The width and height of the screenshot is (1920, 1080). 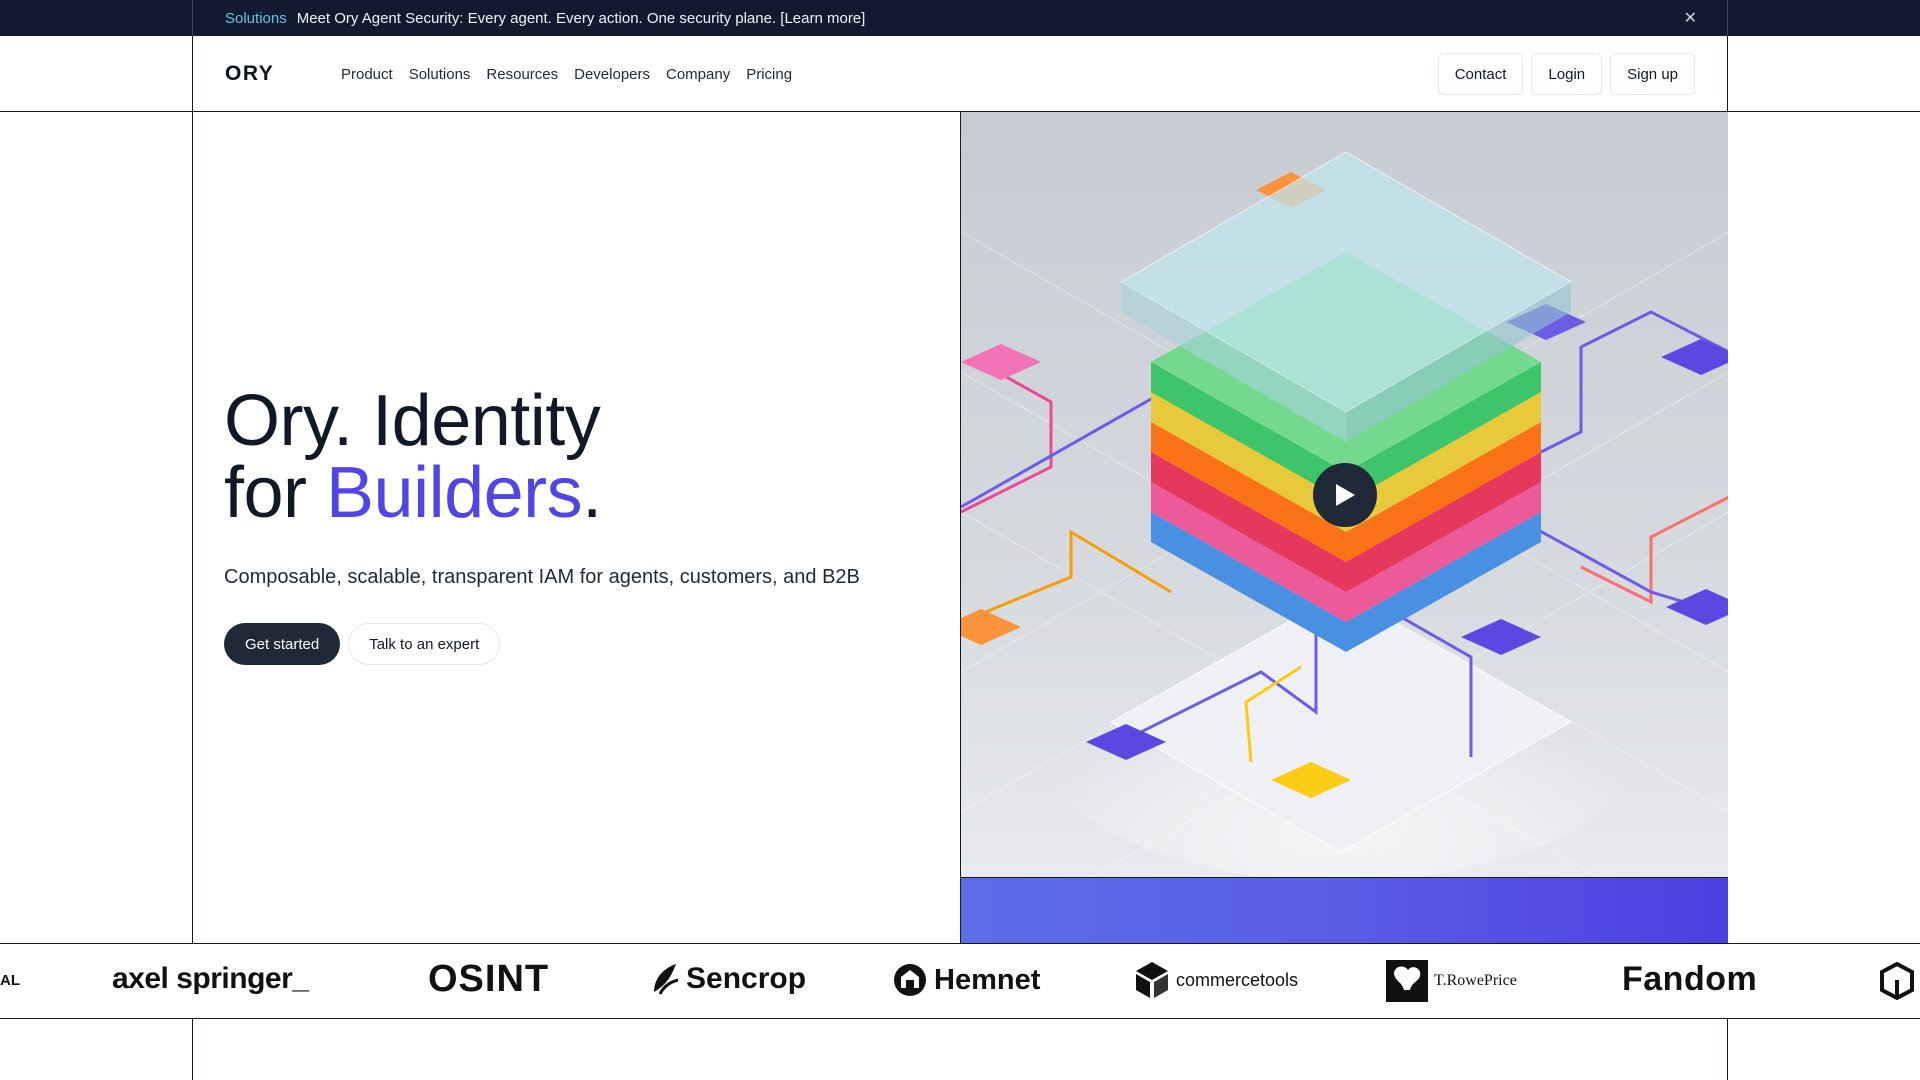 What do you see at coordinates (1690, 18) in the screenshot?
I see `close-icon: ✕` at bounding box center [1690, 18].